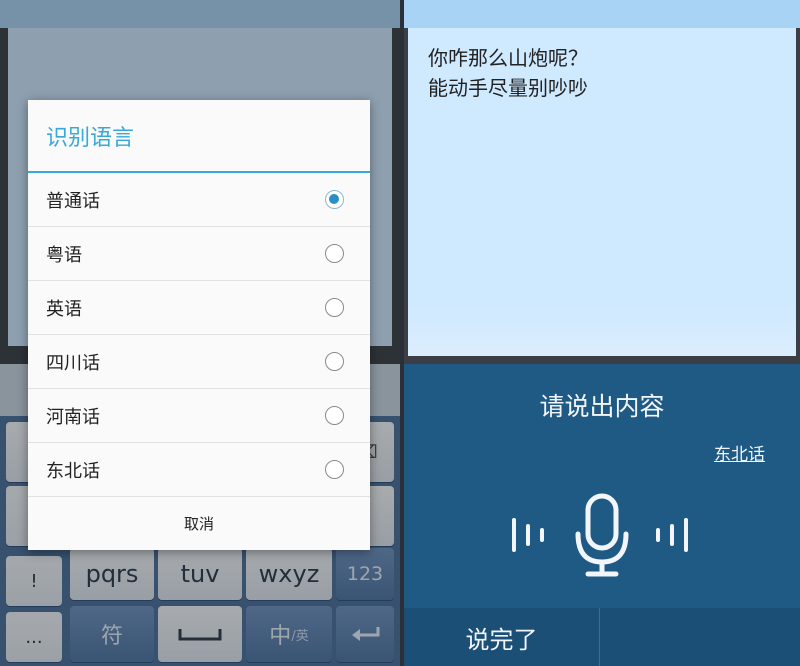 The image size is (800, 666). I want to click on mic-shape, so click(602, 535).